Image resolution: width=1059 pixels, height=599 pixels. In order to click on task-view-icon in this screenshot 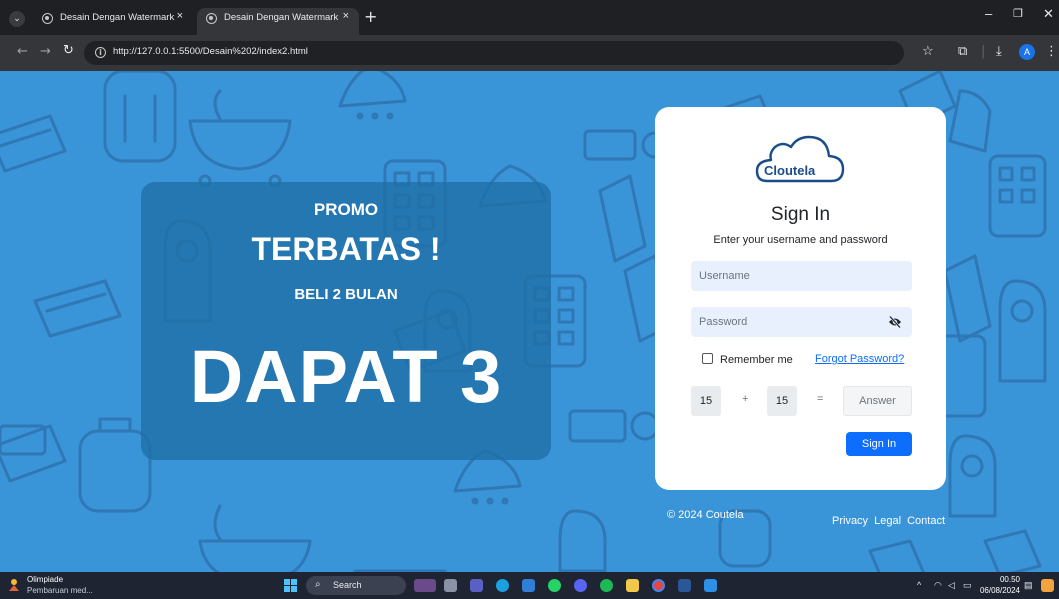, I will do `click(450, 585)`.